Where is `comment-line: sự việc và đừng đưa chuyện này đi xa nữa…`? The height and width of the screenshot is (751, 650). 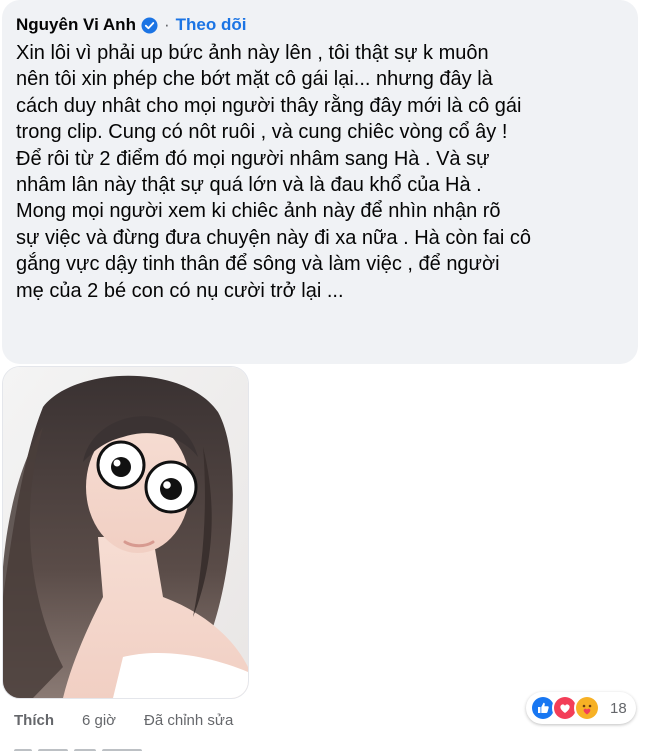
comment-line: sự việc và đừng đưa chuyện này đi xa nữa… is located at coordinates (273, 237).